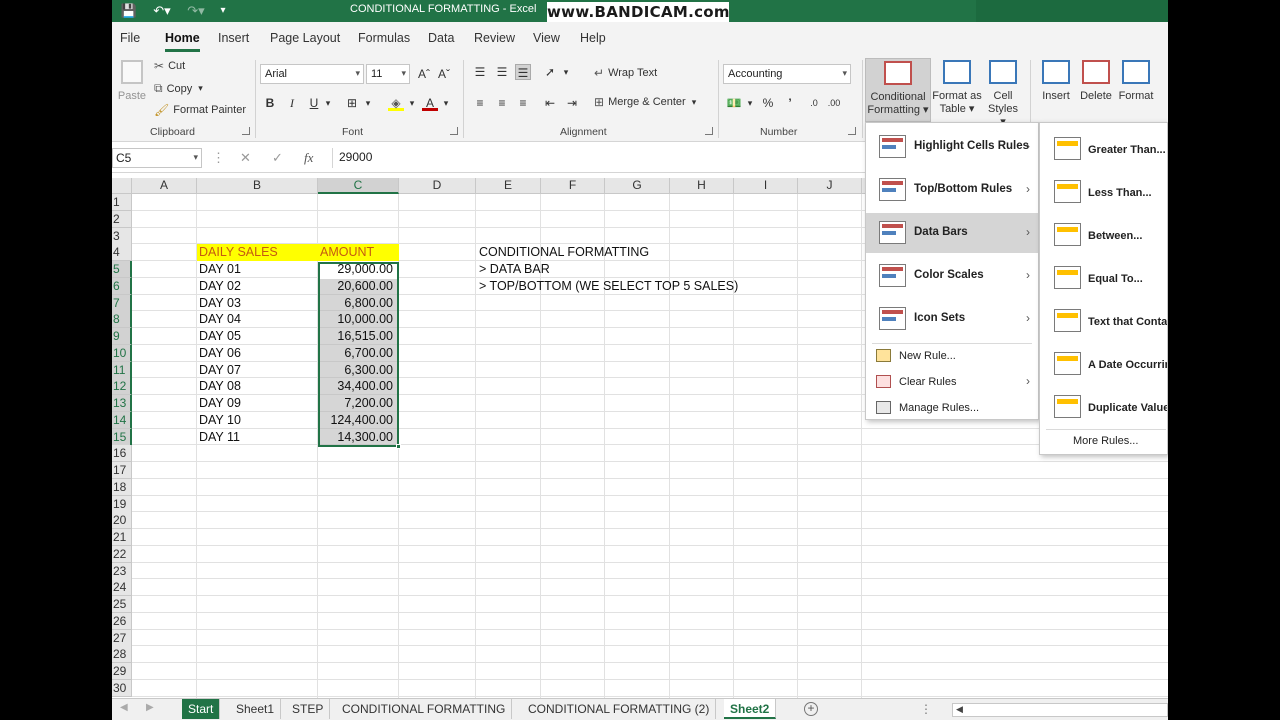 The width and height of the screenshot is (1280, 720). Describe the element at coordinates (441, 38) in the screenshot. I see `tab-data: Data` at that location.